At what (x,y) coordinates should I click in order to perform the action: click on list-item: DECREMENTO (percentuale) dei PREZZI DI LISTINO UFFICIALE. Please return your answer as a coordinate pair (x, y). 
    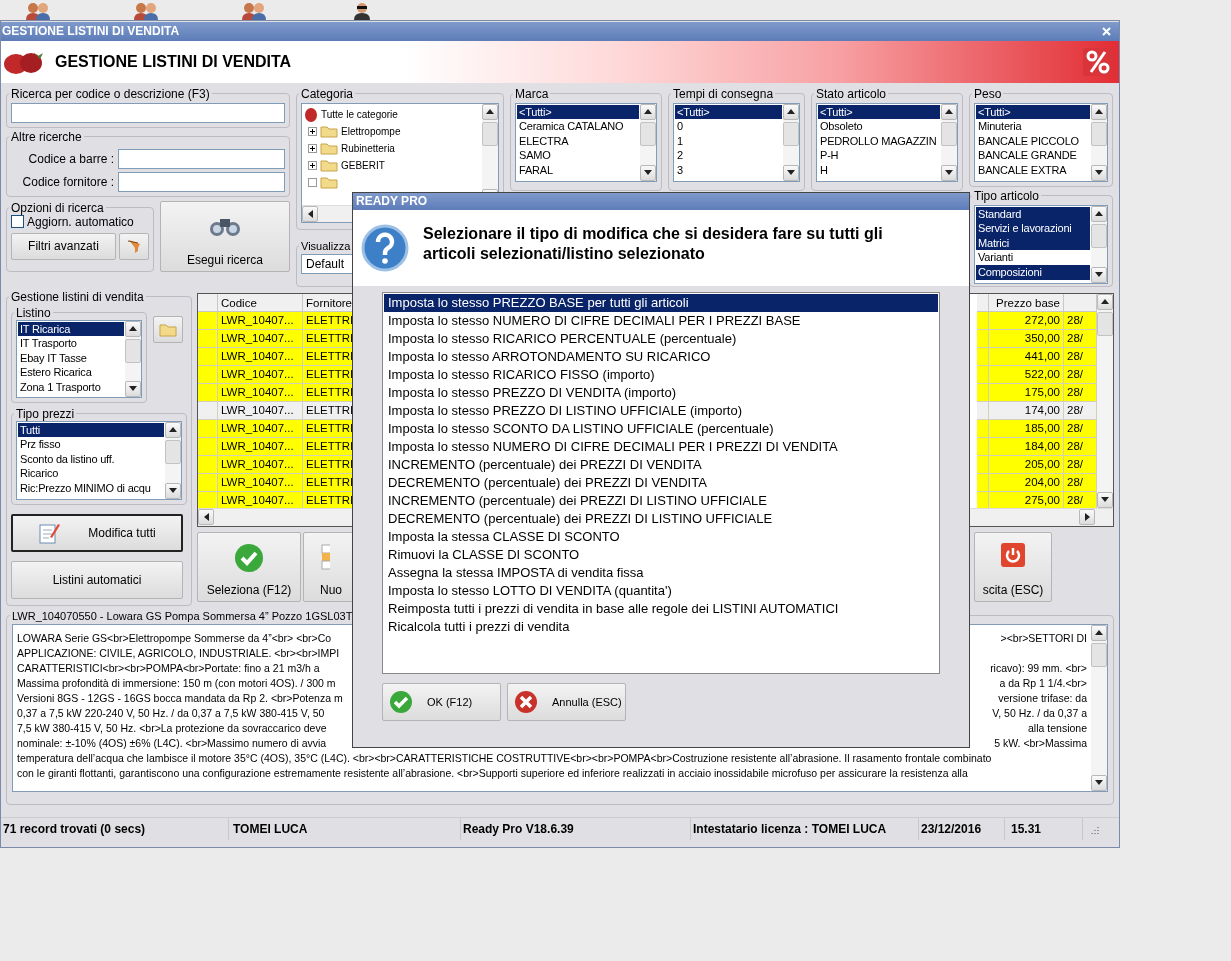
    Looking at the image, I should click on (661, 519).